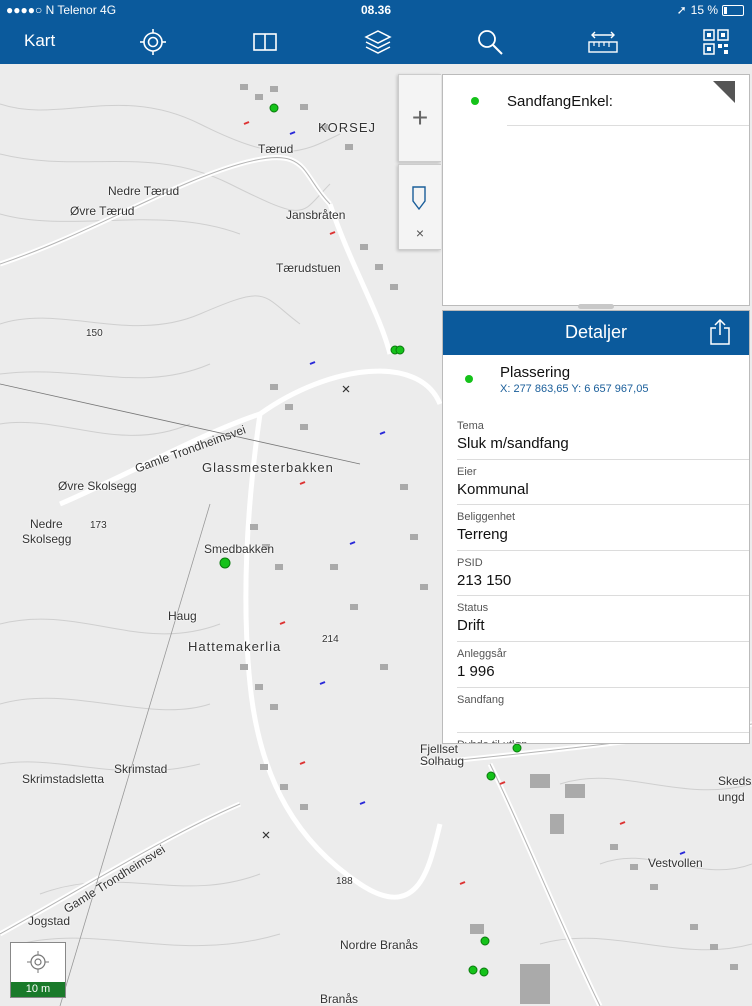  Describe the element at coordinates (603, 42) in the screenshot. I see `measure-icon` at that location.